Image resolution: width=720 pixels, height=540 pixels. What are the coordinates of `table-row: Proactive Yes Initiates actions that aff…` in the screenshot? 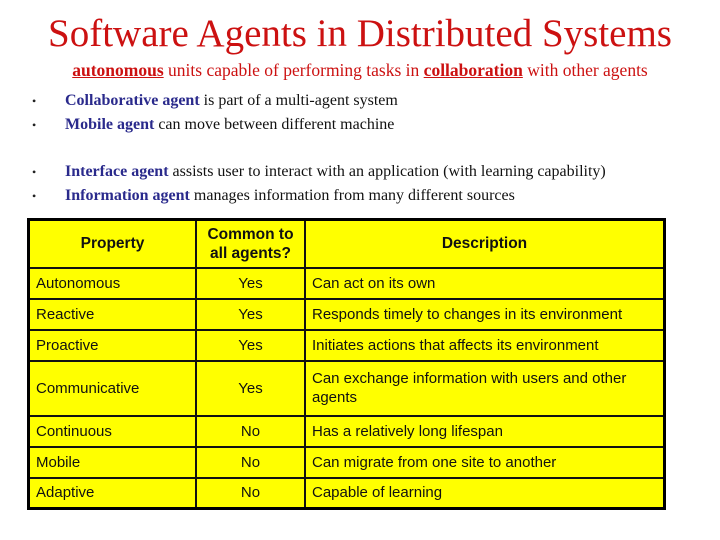 It's located at (346, 345).